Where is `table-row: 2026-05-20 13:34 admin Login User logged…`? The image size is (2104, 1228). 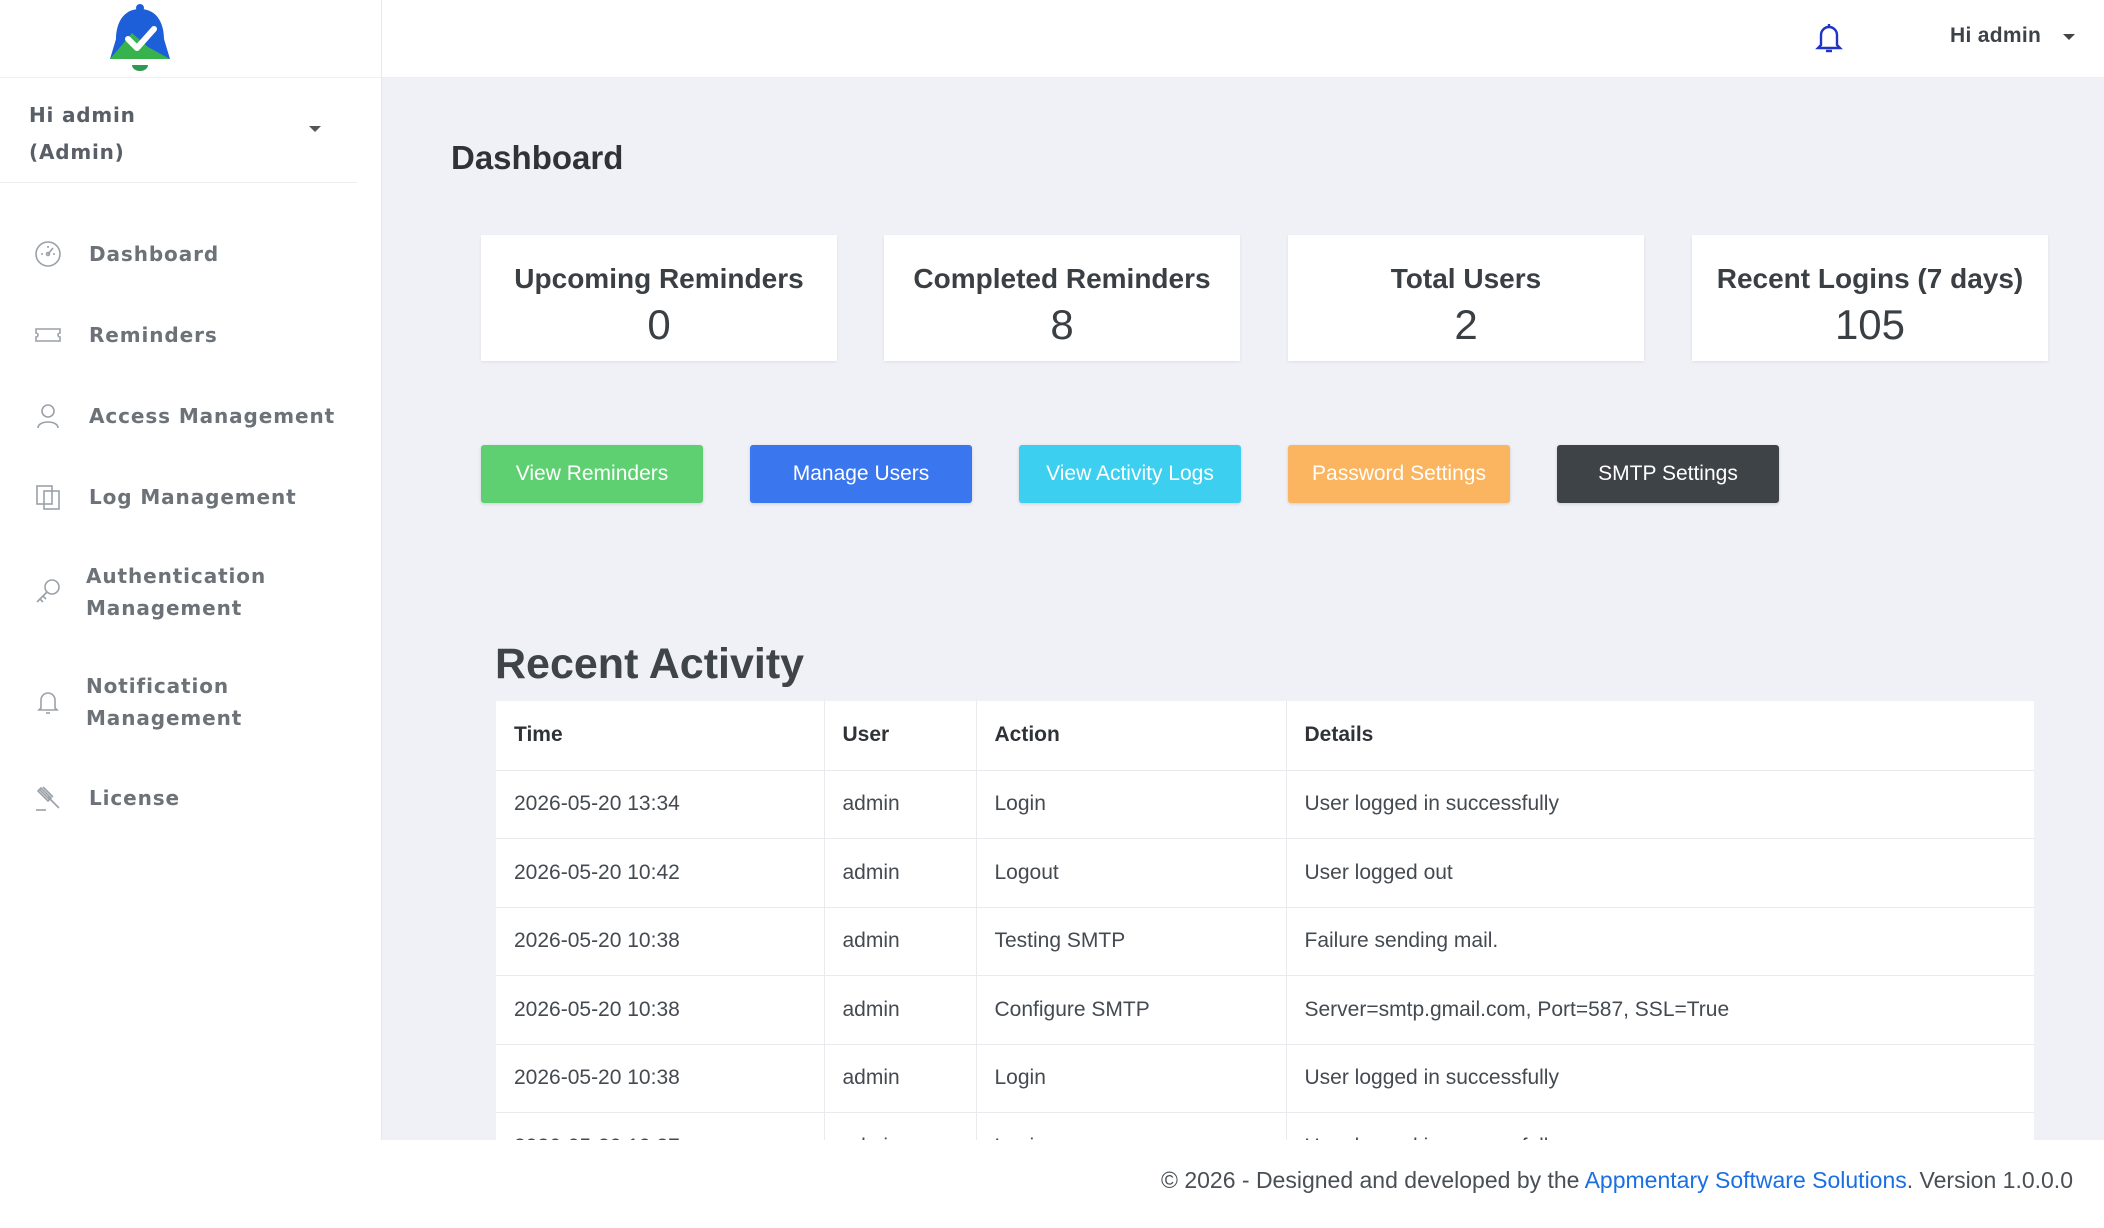
table-row: 2026-05-20 13:34 admin Login User logged… is located at coordinates (1265, 804).